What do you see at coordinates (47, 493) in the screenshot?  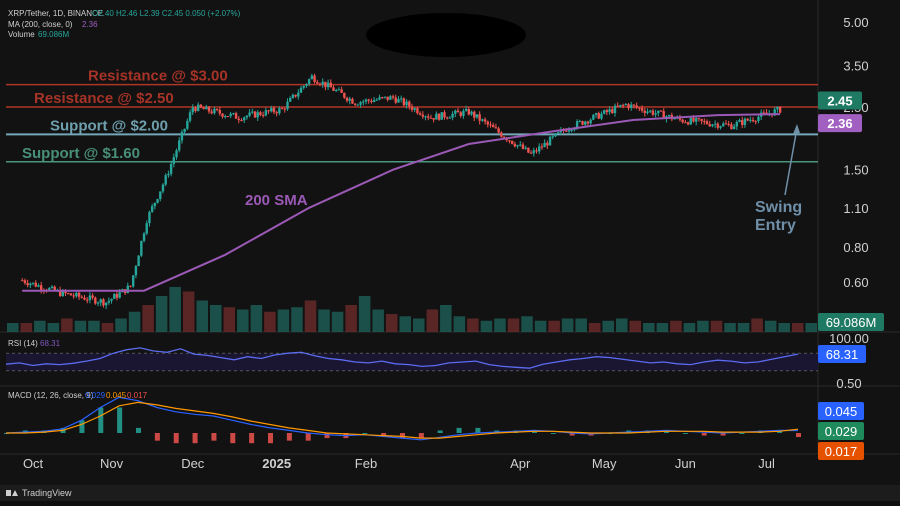 I see `footer-brand: TradingView` at bounding box center [47, 493].